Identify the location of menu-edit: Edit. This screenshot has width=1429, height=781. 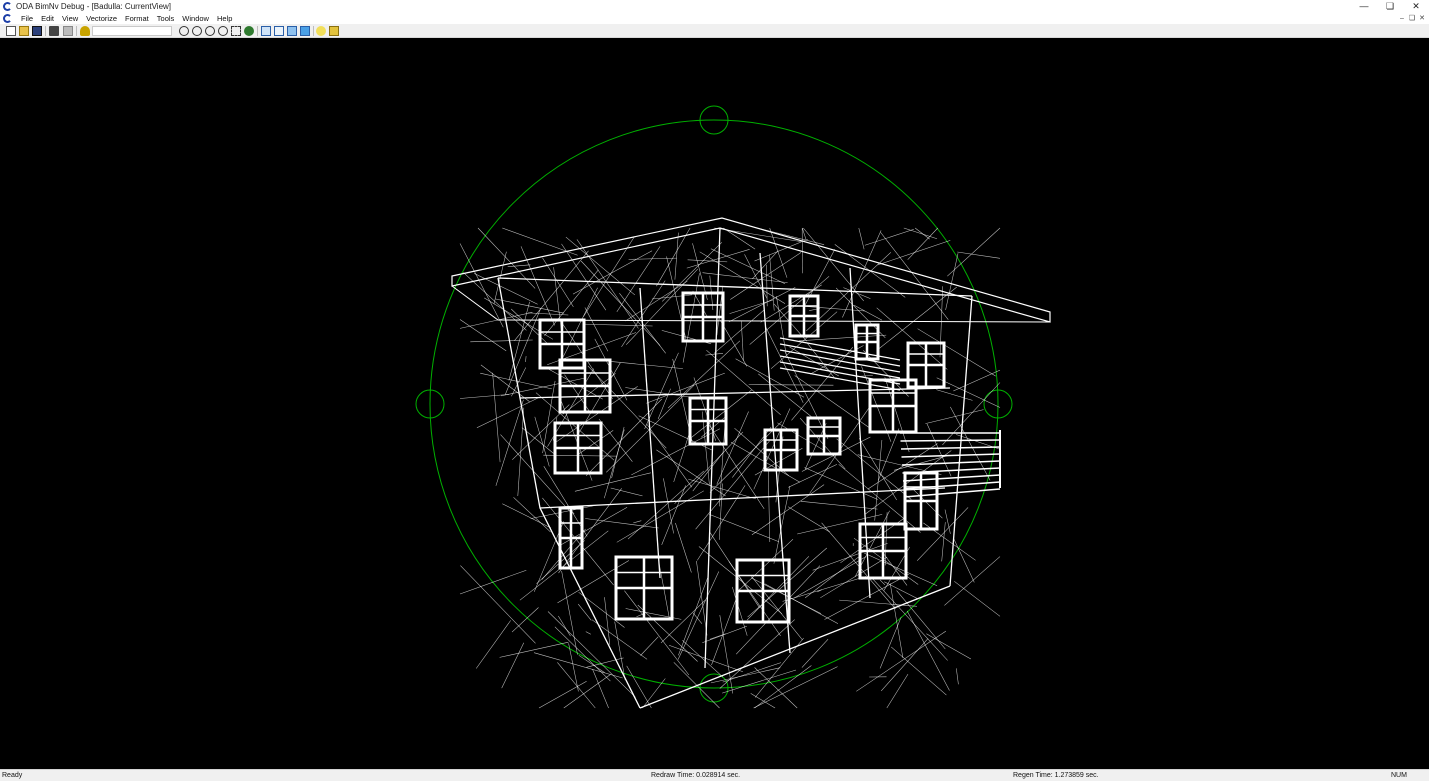
(47, 18).